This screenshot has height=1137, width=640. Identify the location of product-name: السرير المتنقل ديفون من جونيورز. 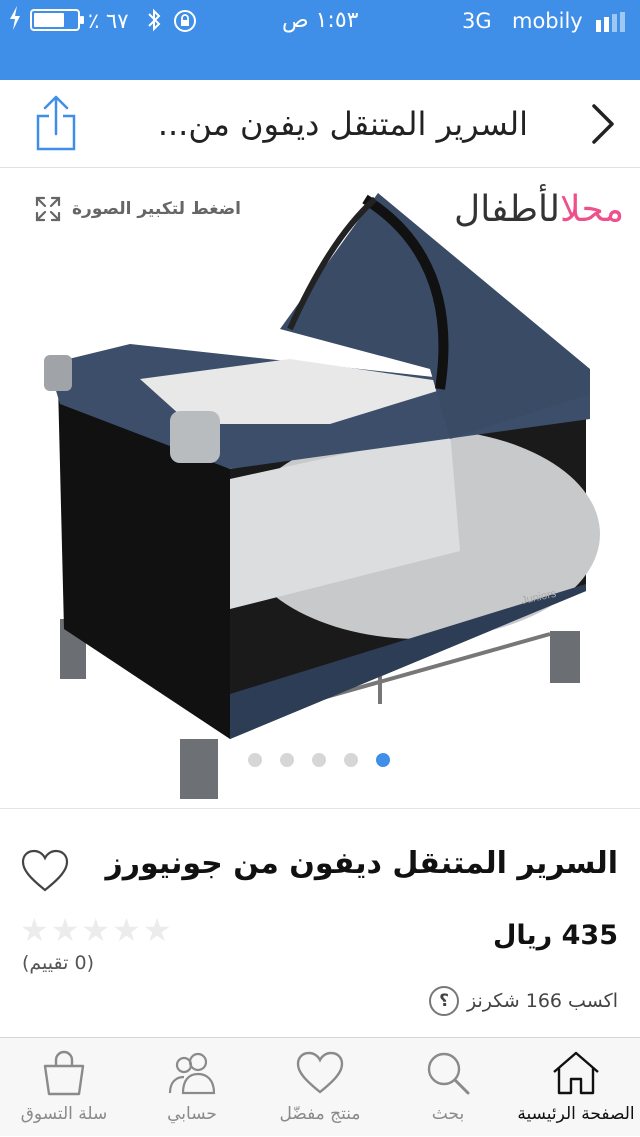
(362, 863).